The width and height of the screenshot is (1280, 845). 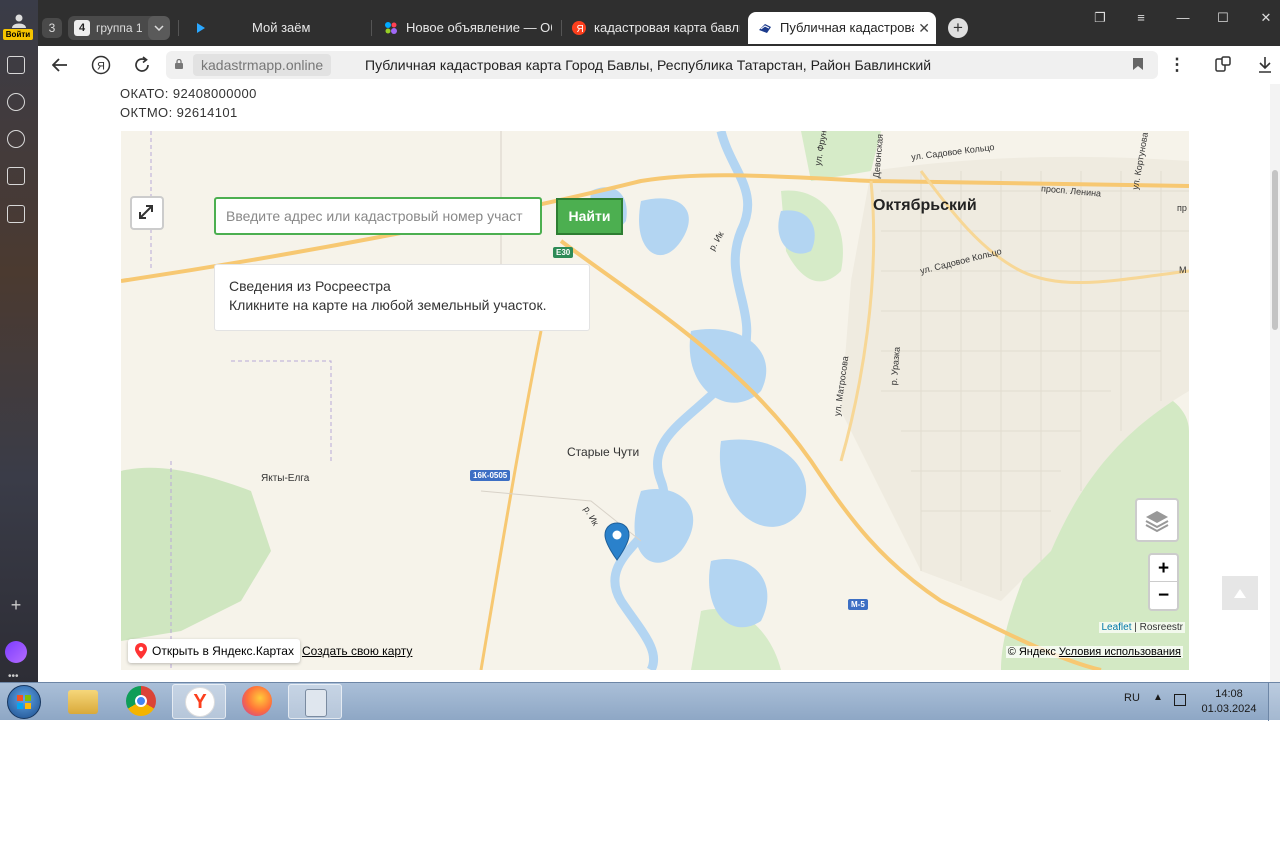 What do you see at coordinates (924, 28) in the screenshot?
I see `tab-close-icon: ✕` at bounding box center [924, 28].